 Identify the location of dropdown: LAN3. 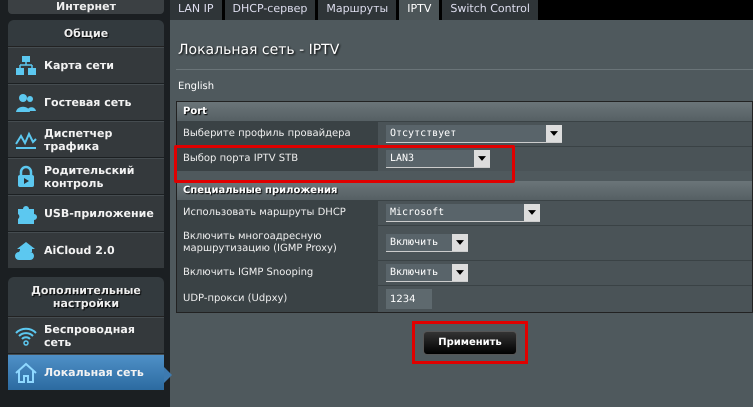
(438, 159).